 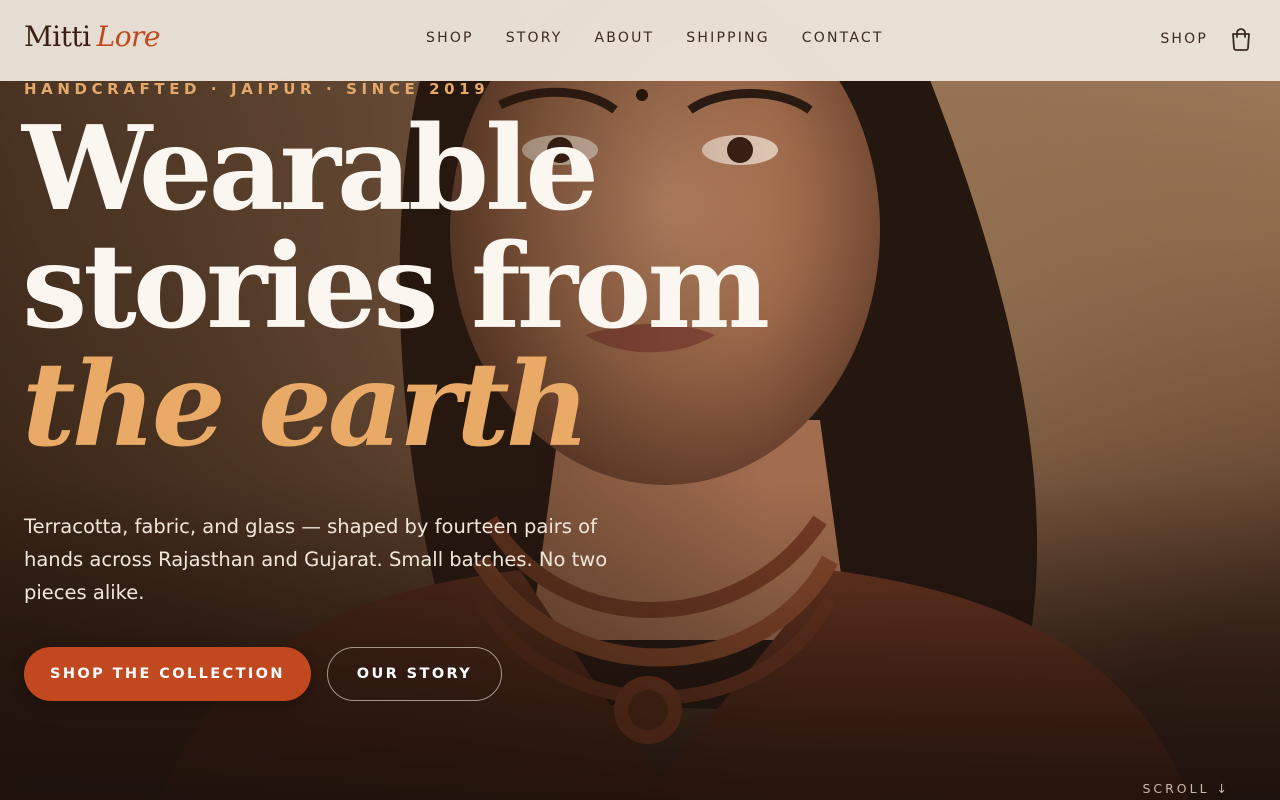 I want to click on headline-line-2: stories from, so click(x=396, y=287).